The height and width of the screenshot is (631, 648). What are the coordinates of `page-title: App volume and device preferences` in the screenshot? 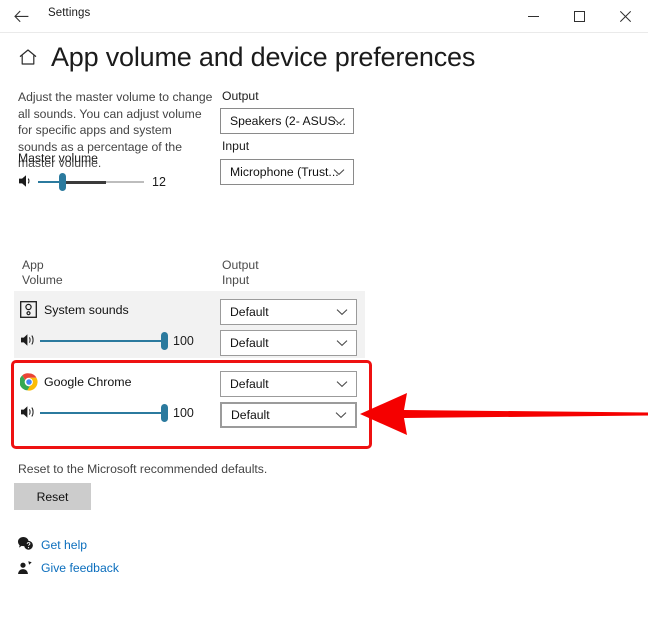 It's located at (263, 57).